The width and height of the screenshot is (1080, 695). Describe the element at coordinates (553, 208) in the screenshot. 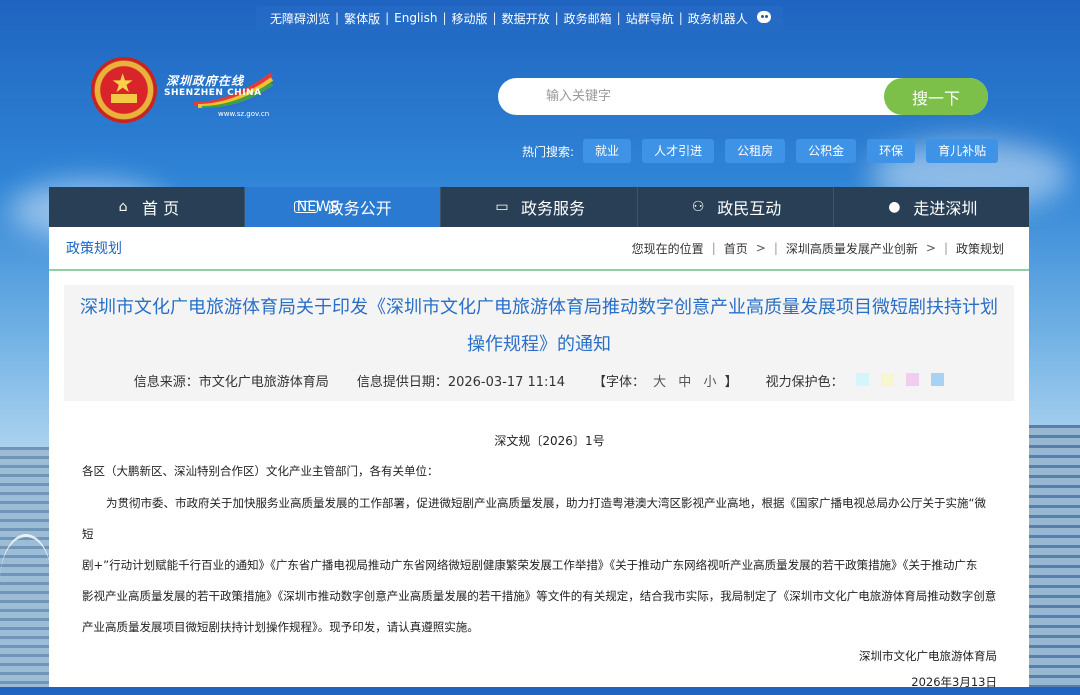

I see `nav-label: 政务服务` at that location.